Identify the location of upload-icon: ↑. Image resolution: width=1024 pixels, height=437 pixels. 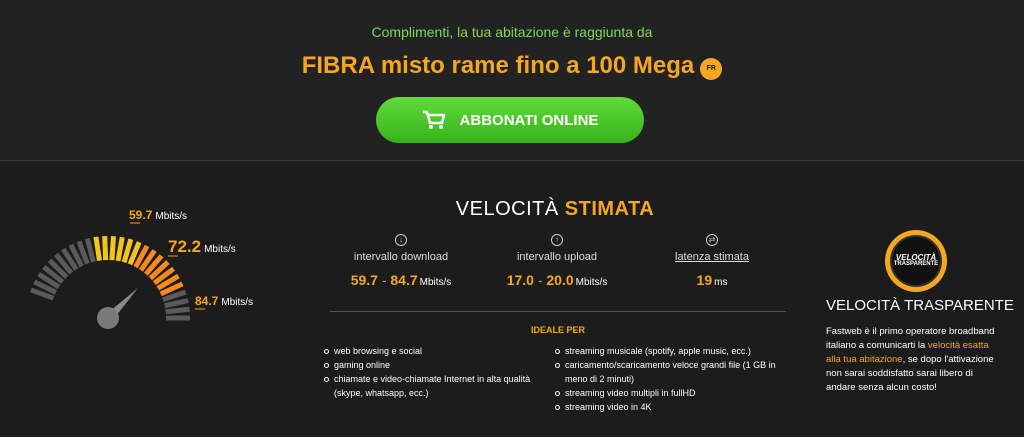
(557, 240).